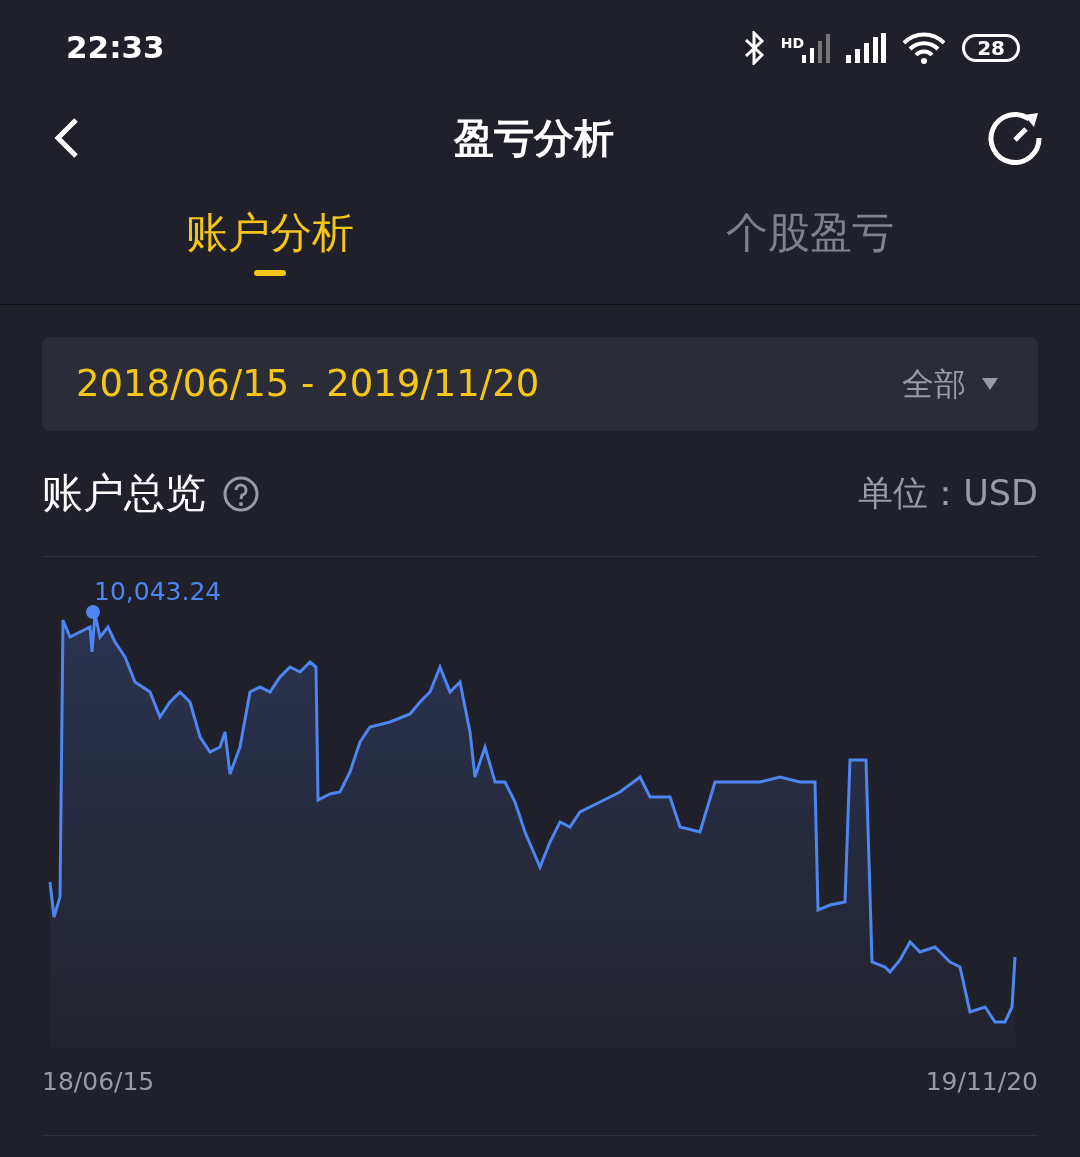 The height and width of the screenshot is (1157, 1080). Describe the element at coordinates (948, 494) in the screenshot. I see `unit-label: 单位：USD` at that location.